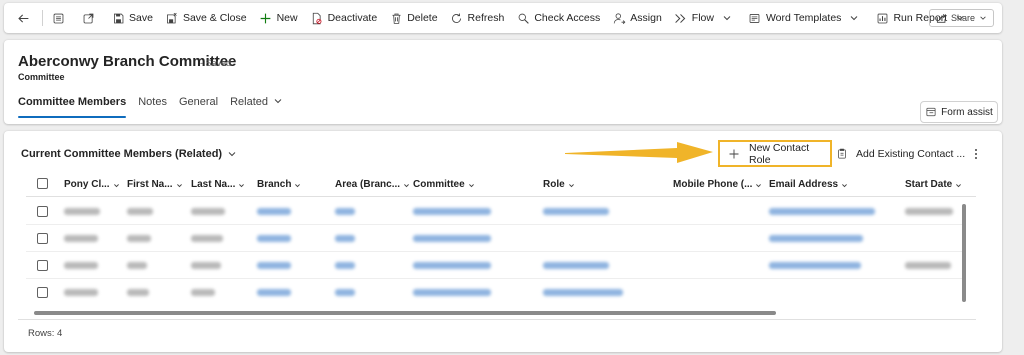 This screenshot has height=355, width=1024. Describe the element at coordinates (967, 112) in the screenshot. I see `form-assist-label: Form assist` at that location.